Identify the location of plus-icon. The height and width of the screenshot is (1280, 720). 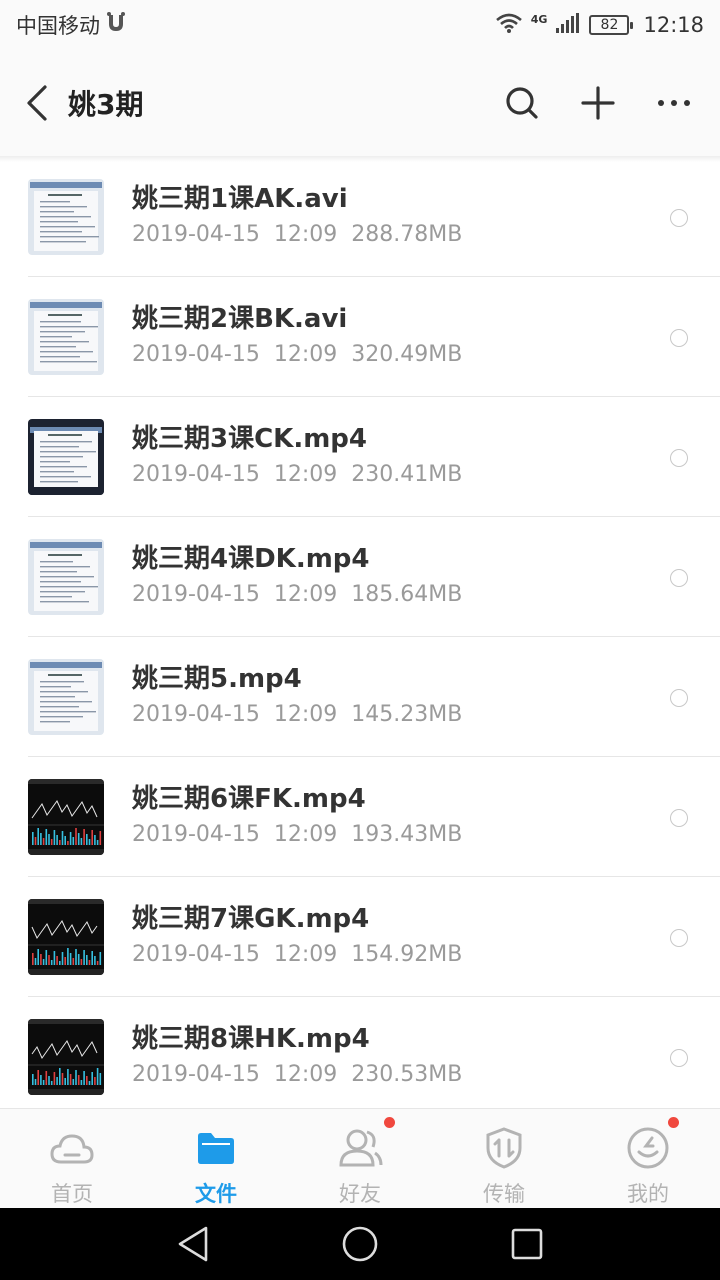
(598, 103).